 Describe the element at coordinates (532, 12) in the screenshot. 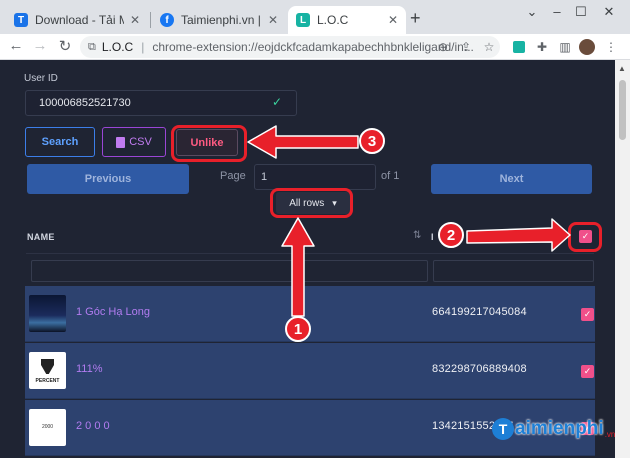

I see `chevron-down-icon: ⌄` at that location.